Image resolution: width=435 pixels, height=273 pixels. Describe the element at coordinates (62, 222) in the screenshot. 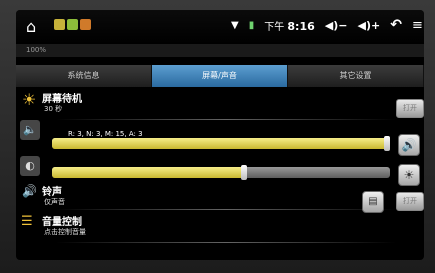

I see `volume-control-title: 音量控制` at that location.